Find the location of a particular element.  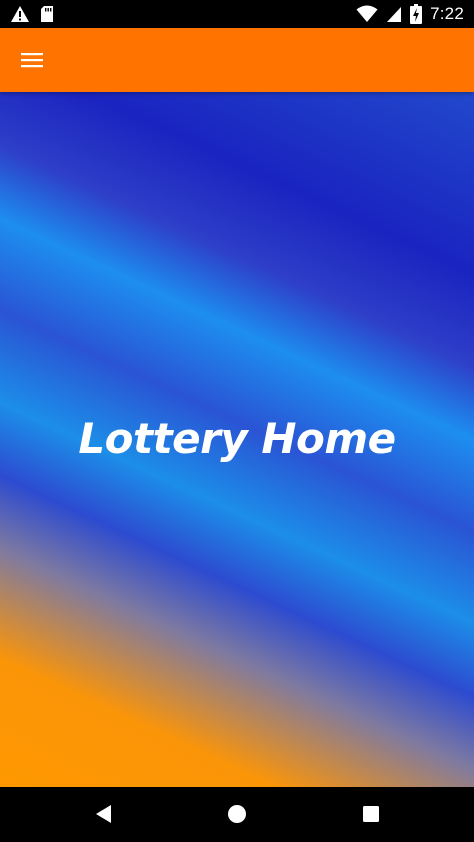

battery-charging-icon is located at coordinates (416, 14).